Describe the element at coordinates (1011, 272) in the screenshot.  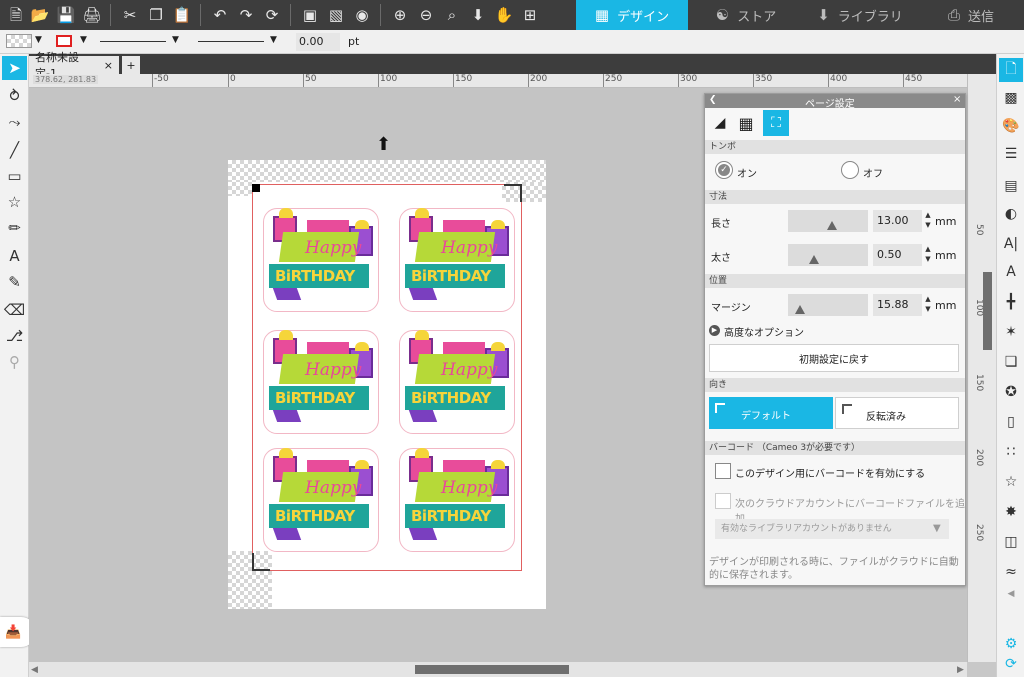
I see `font-icon: A` at that location.